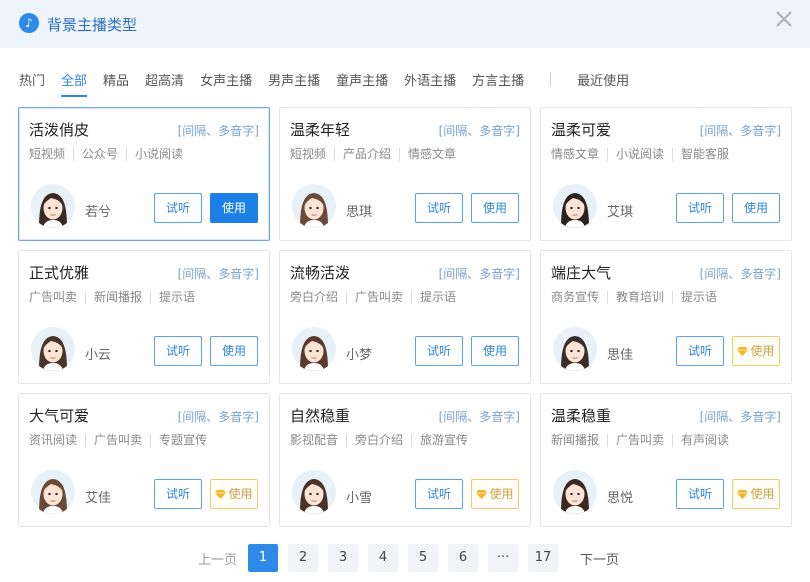 This screenshot has height=582, width=810. Describe the element at coordinates (226, 82) in the screenshot. I see `tab-女声主播: 女声主播` at that location.